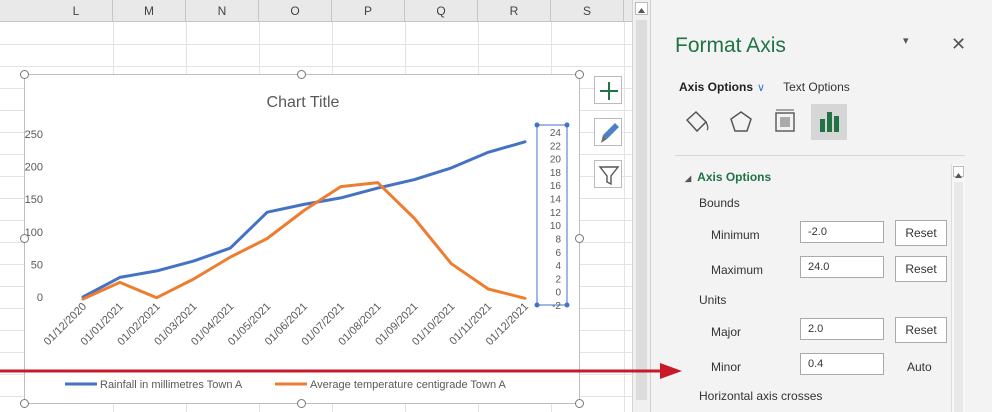  Describe the element at coordinates (761, 88) in the screenshot. I see `chevron-down-icon: ∨` at that location.